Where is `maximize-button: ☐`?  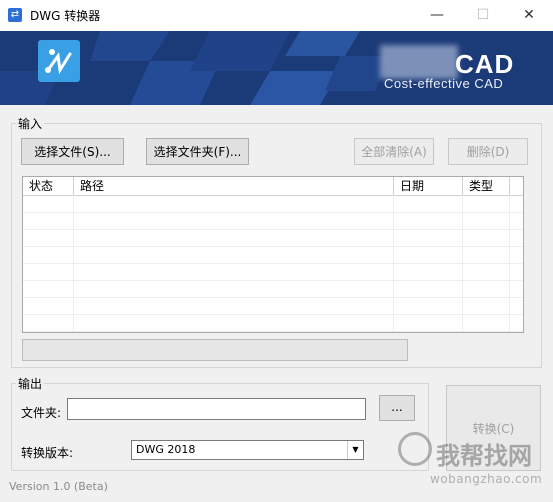
maximize-button: ☐ is located at coordinates (483, 15).